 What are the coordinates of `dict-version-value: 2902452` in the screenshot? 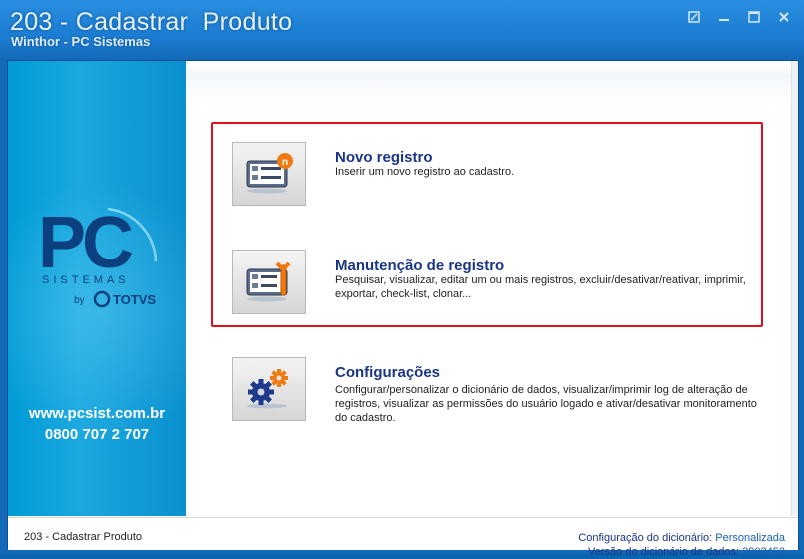 It's located at (763, 552).